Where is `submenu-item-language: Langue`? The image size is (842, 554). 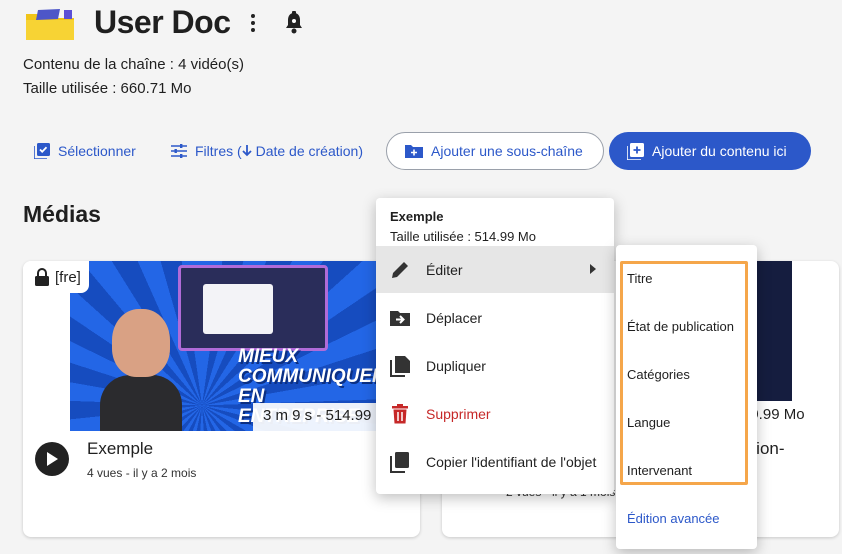 submenu-item-language: Langue is located at coordinates (648, 422).